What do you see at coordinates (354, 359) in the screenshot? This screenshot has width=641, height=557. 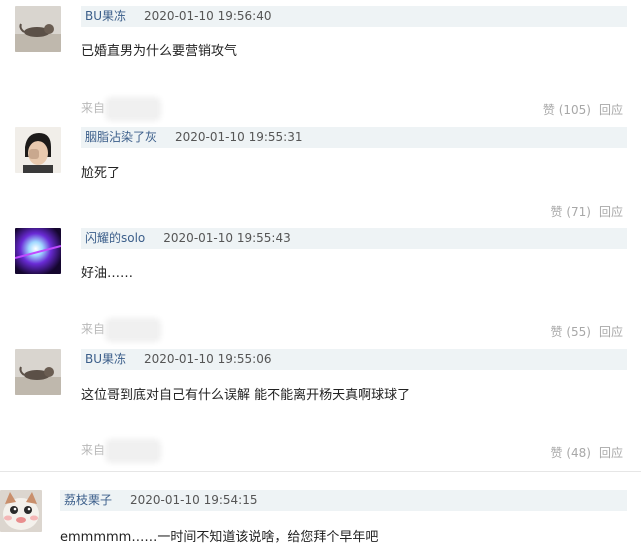 I see `comment-header: BU果冻 2020-01-10 19:55:06` at bounding box center [354, 359].